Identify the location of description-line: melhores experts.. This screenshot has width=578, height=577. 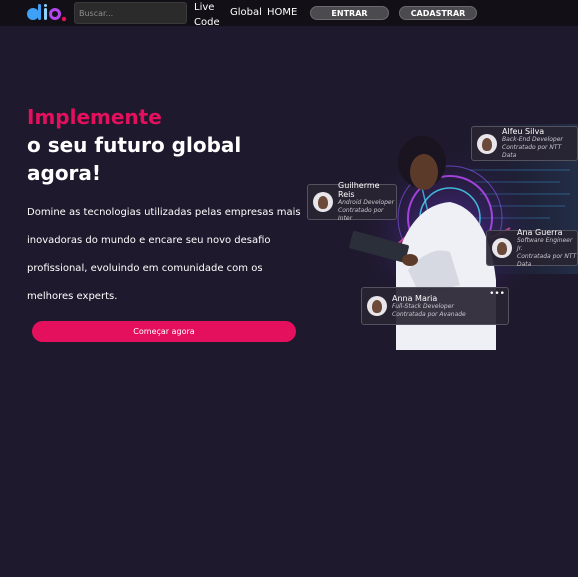
(72, 296).